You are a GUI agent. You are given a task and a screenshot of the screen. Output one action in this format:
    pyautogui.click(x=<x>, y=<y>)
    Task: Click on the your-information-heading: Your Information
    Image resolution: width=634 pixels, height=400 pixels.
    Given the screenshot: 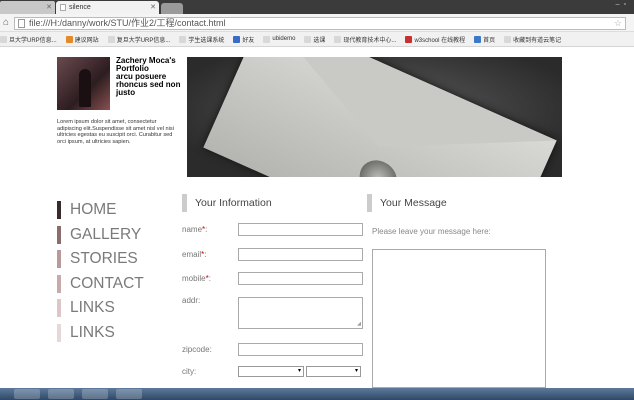 What is the action you would take?
    pyautogui.click(x=272, y=203)
    